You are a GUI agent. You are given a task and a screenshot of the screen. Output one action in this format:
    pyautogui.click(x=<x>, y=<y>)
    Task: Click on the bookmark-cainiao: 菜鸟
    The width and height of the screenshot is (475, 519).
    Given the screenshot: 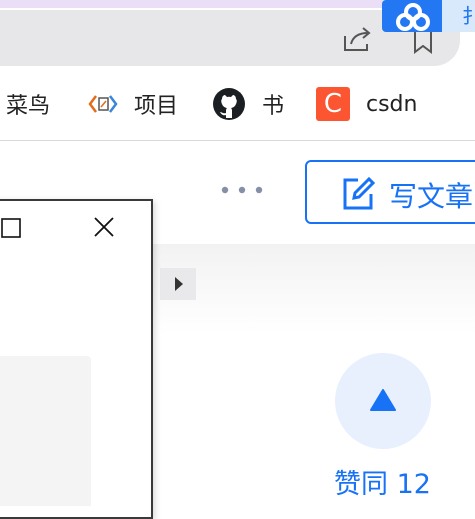 What is the action you would take?
    pyautogui.click(x=28, y=104)
    